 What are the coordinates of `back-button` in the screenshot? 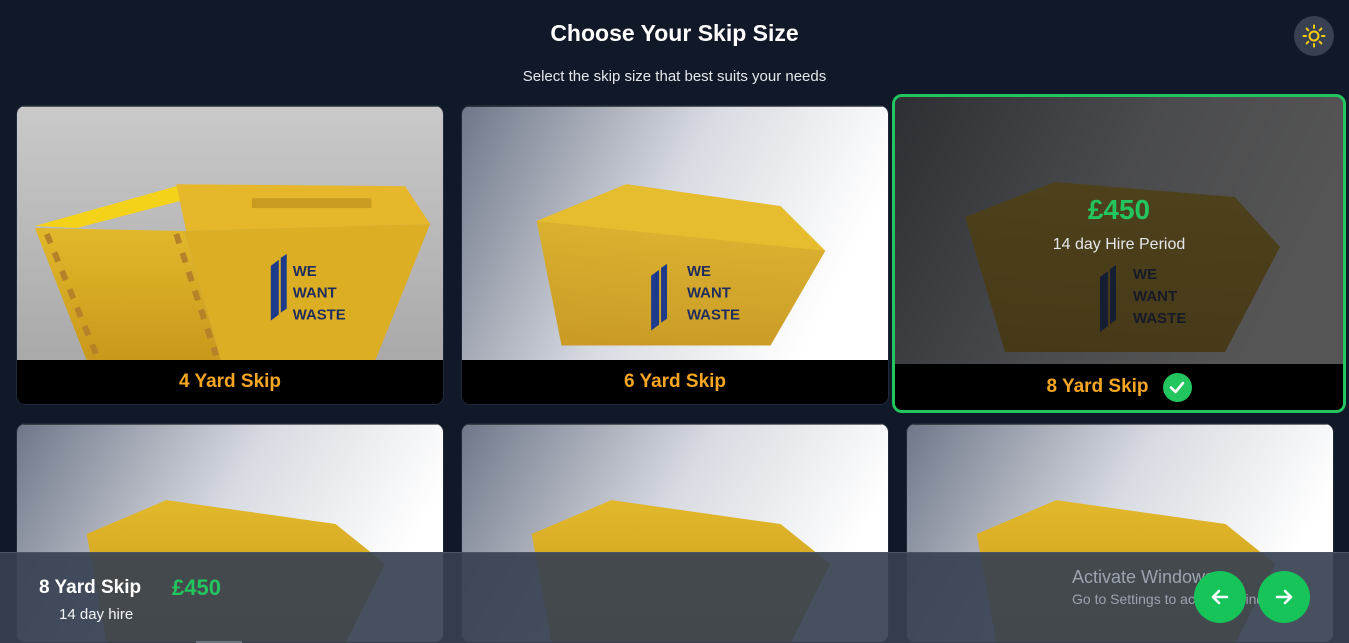 It's located at (1220, 597).